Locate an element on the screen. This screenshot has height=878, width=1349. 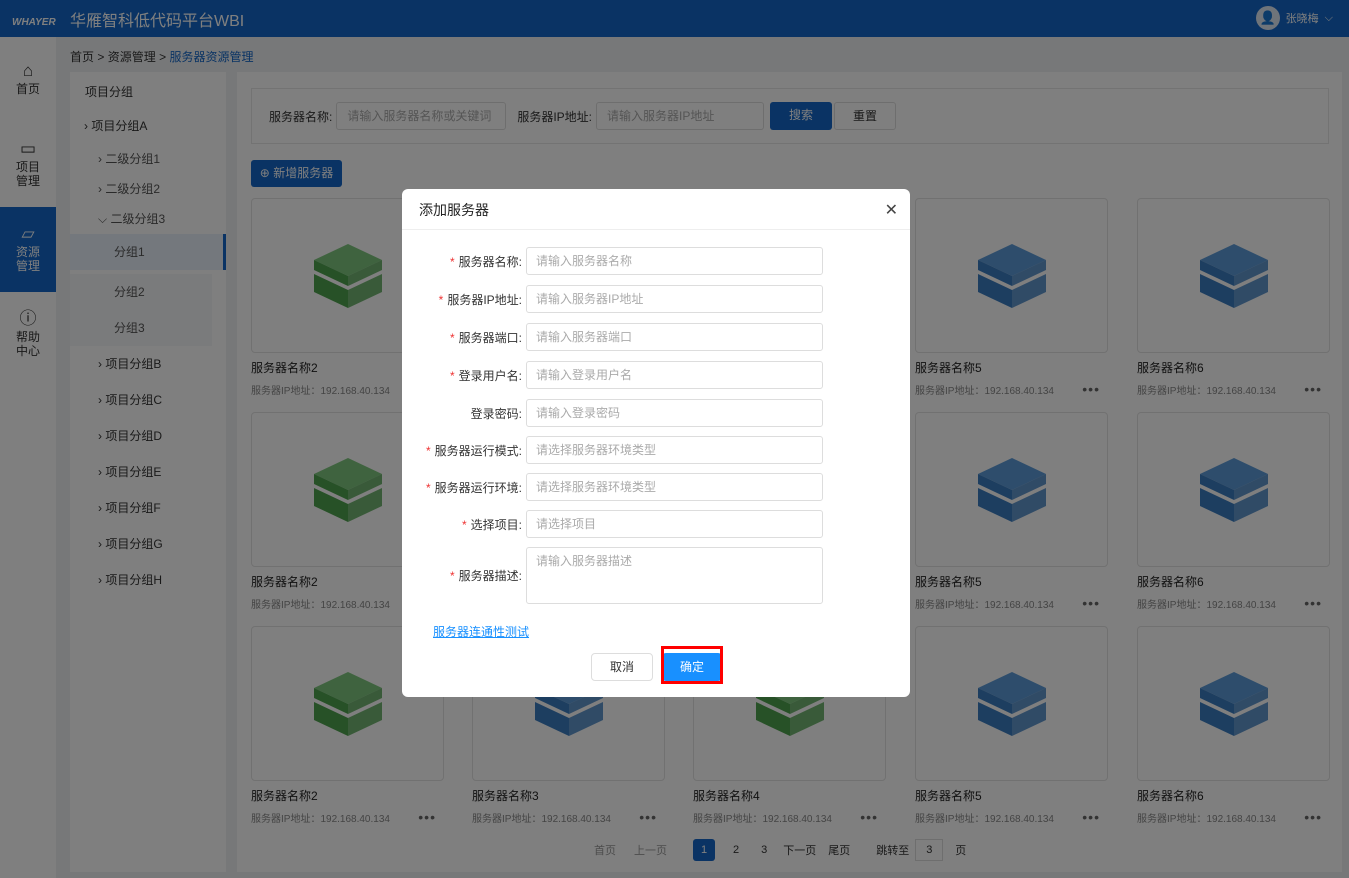
field-input: 请选择项目 is located at coordinates (674, 524).